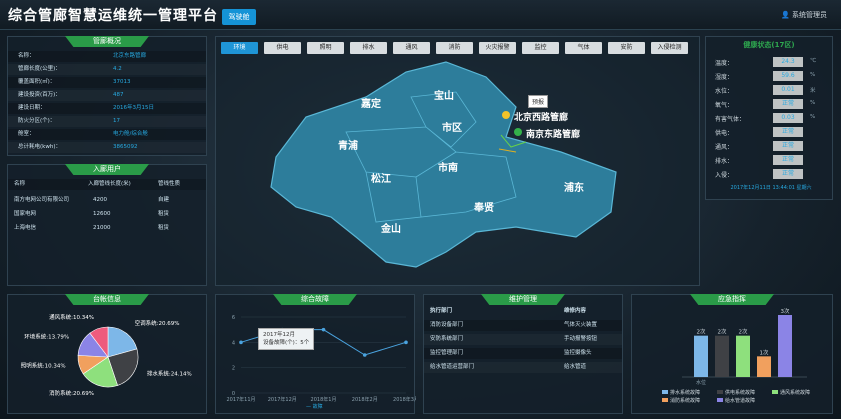 The width and height of the screenshot is (841, 419). What do you see at coordinates (724, 147) in the screenshot?
I see `health-label: 通风：` at bounding box center [724, 147].